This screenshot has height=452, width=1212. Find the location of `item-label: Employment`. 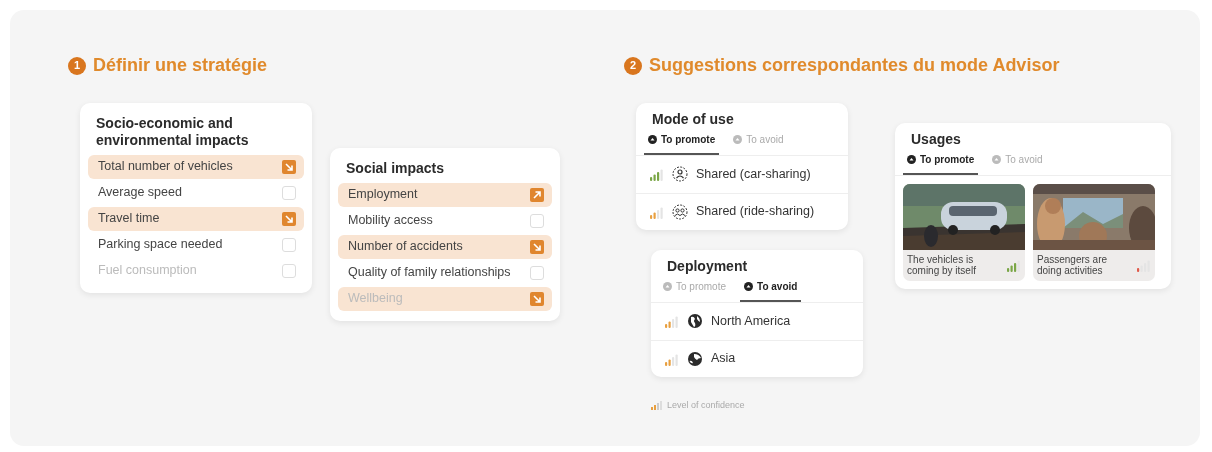

item-label: Employment is located at coordinates (383, 195).